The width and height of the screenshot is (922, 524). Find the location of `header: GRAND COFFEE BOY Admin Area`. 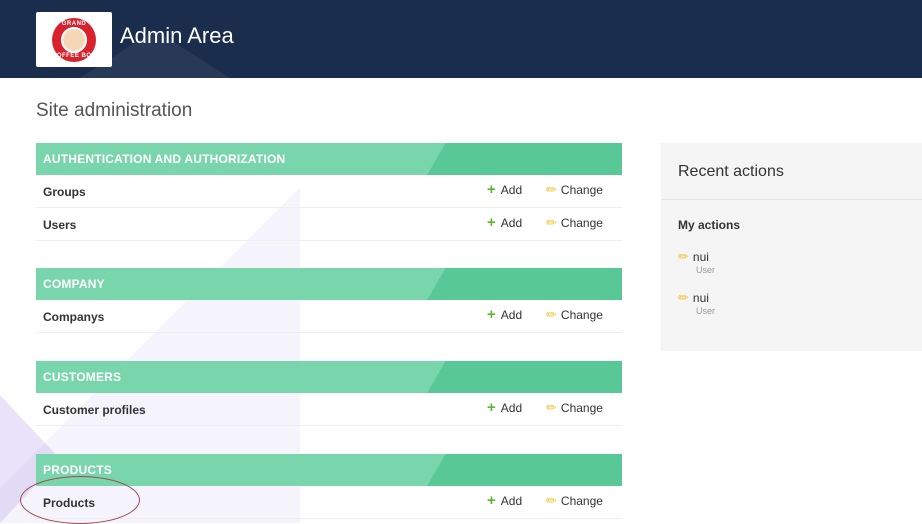

header: GRAND COFFEE BOY Admin Area is located at coordinates (461, 39).